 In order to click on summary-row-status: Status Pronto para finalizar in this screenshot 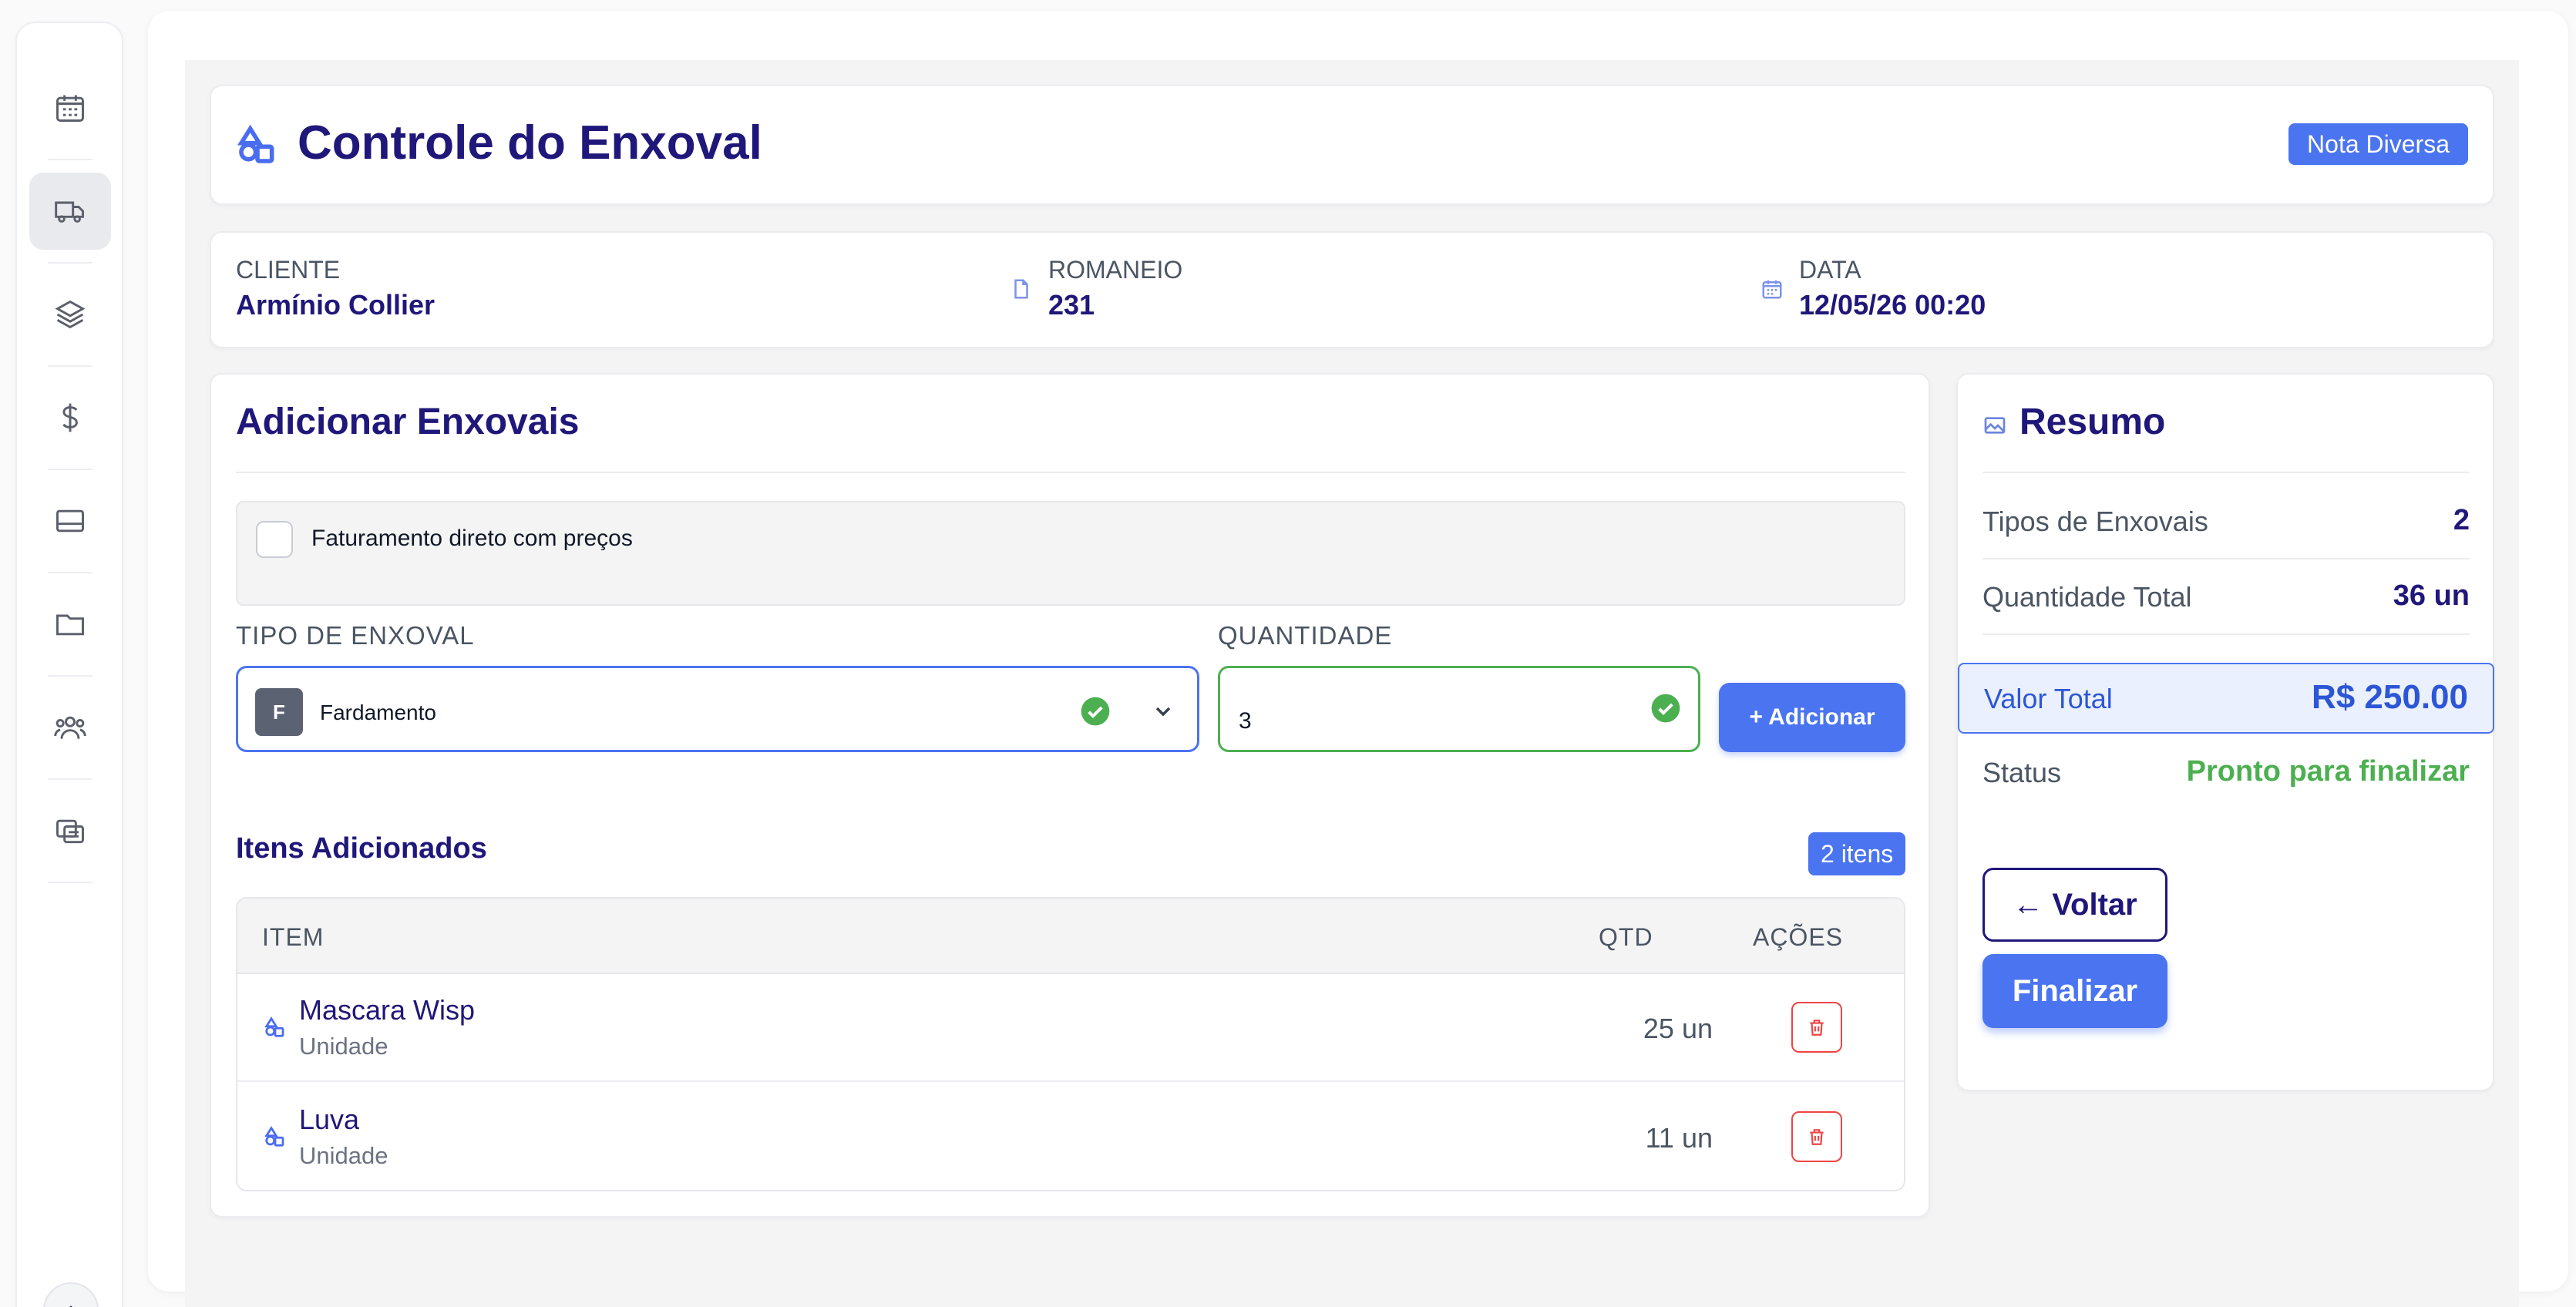, I will do `click(2226, 773)`.